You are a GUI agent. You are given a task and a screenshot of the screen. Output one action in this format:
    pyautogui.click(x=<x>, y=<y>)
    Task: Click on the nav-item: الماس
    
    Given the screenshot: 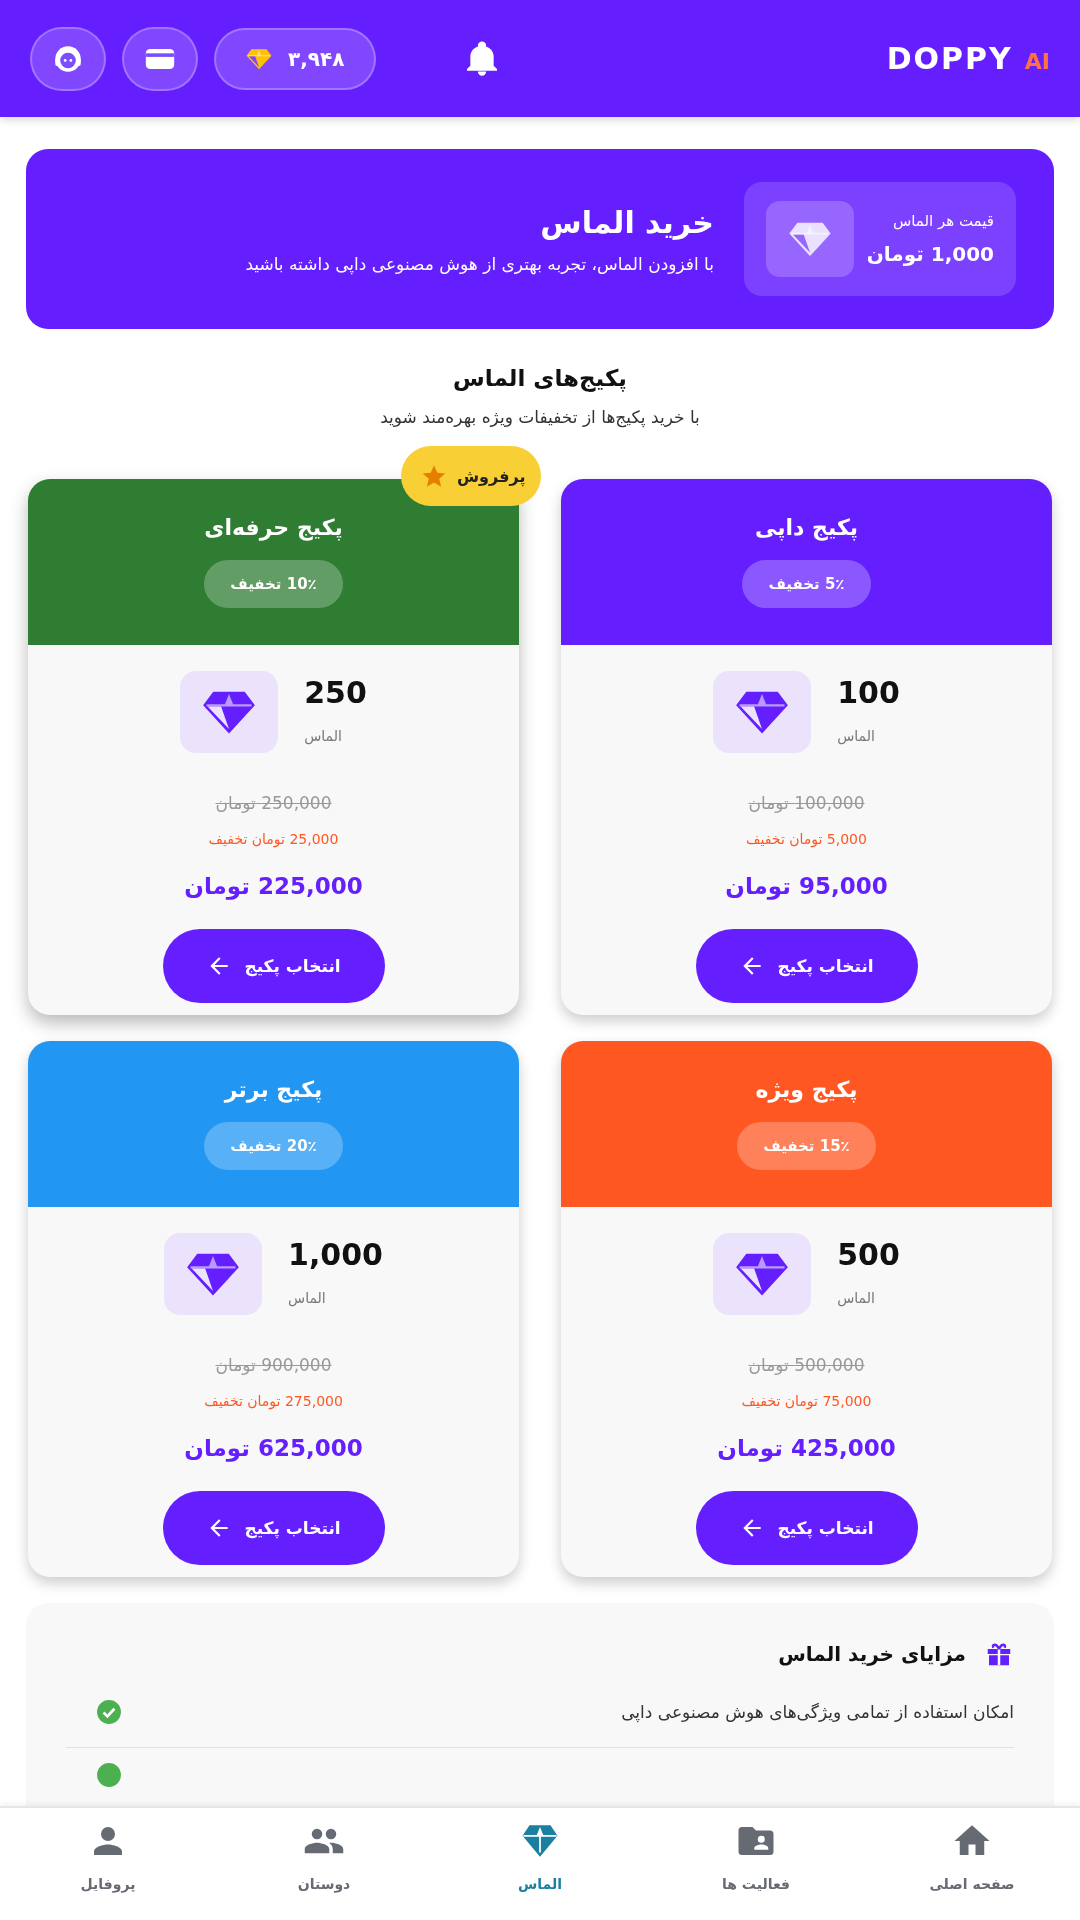 What is the action you would take?
    pyautogui.click(x=540, y=1864)
    